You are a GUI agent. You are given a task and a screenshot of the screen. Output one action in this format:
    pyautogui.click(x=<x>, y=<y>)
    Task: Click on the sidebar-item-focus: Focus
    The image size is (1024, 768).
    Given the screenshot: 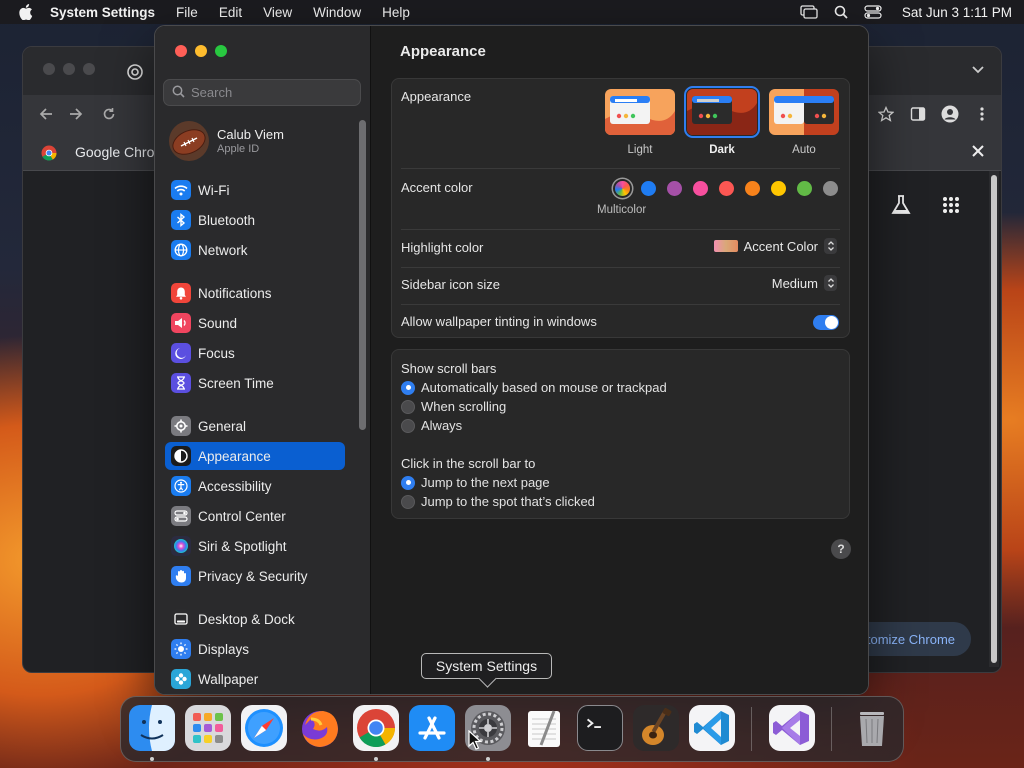 What is the action you would take?
    pyautogui.click(x=255, y=353)
    